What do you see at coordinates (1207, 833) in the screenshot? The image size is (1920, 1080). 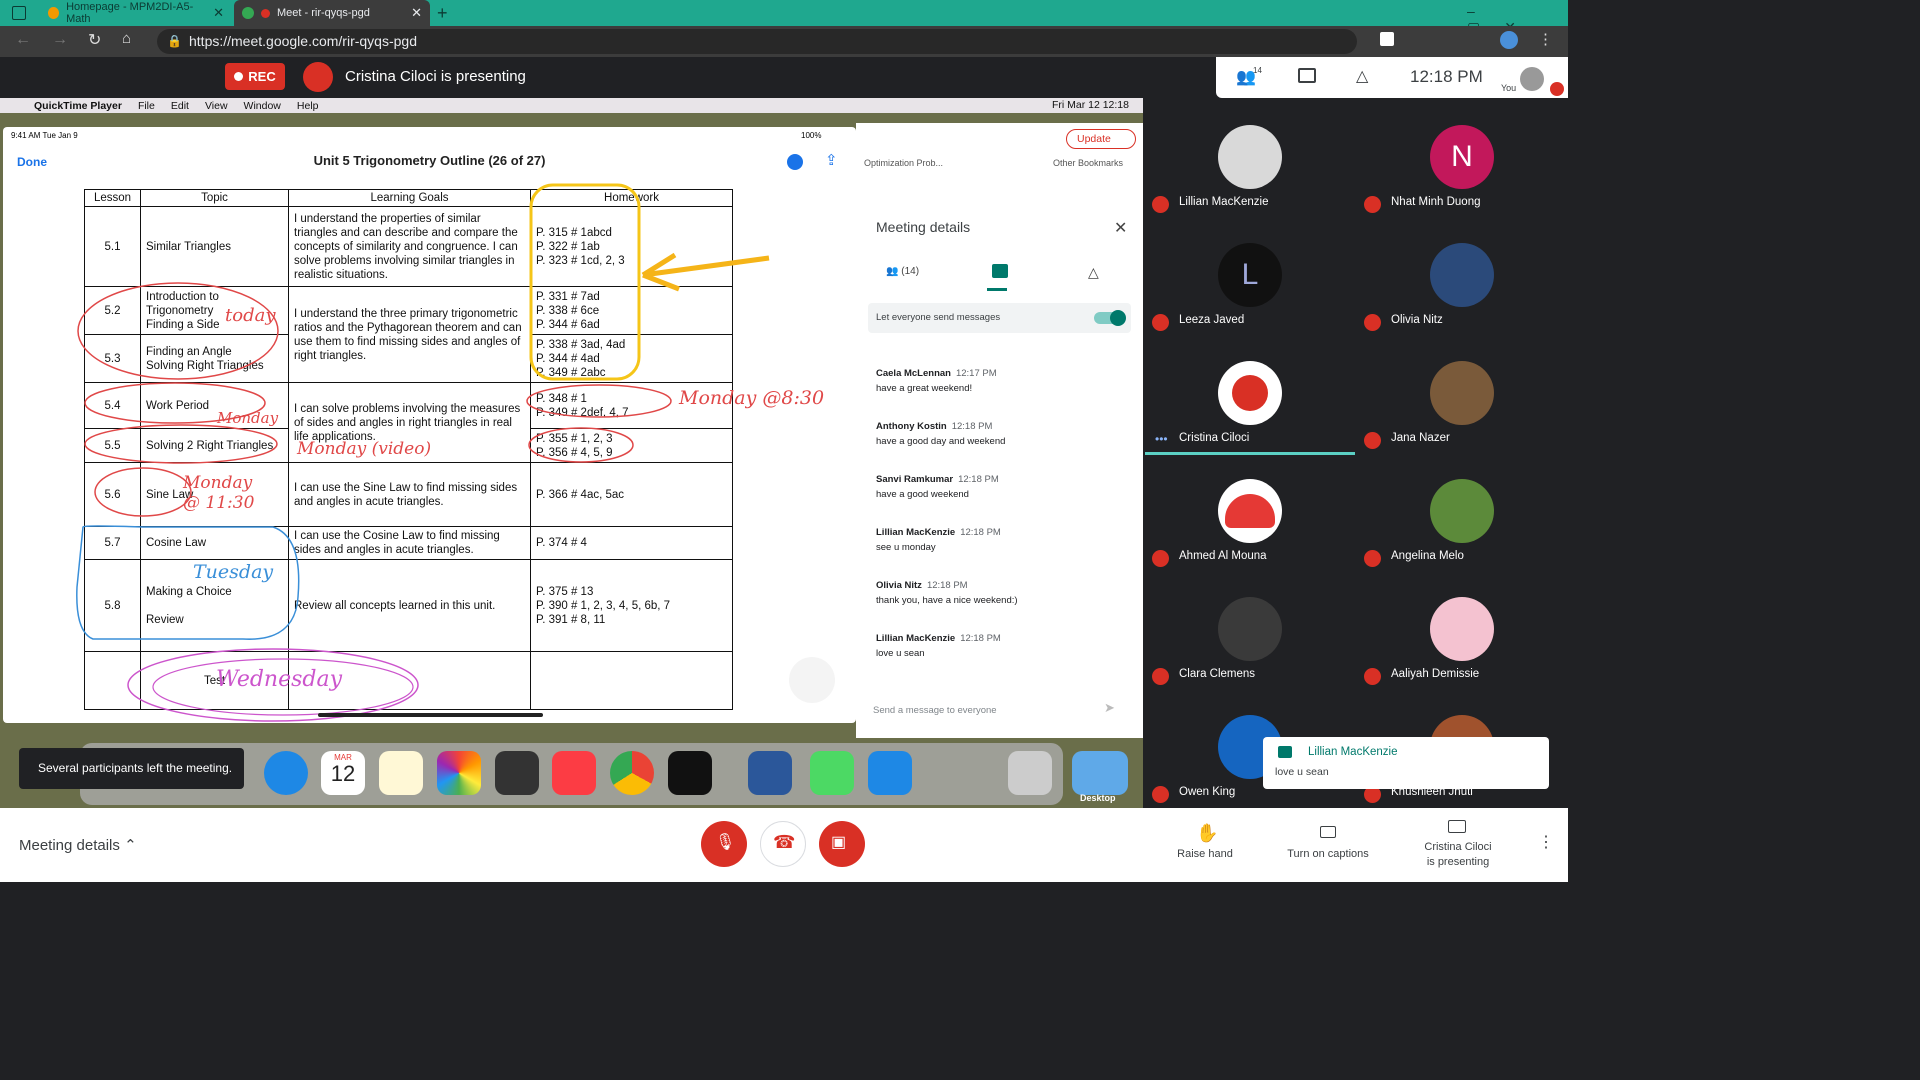 I see `raise-hand-icon: ✋` at bounding box center [1207, 833].